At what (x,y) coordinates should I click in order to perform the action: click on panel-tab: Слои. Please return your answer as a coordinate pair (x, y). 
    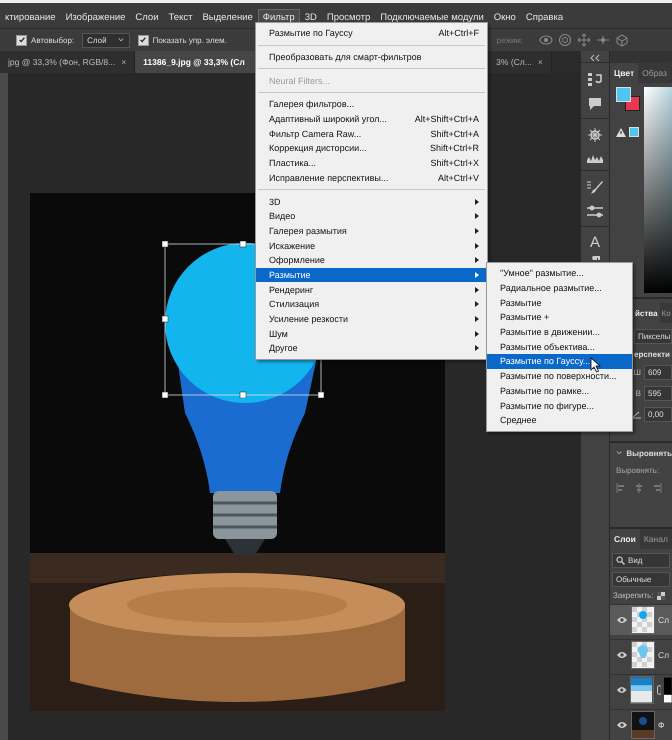
    Looking at the image, I should click on (625, 539).